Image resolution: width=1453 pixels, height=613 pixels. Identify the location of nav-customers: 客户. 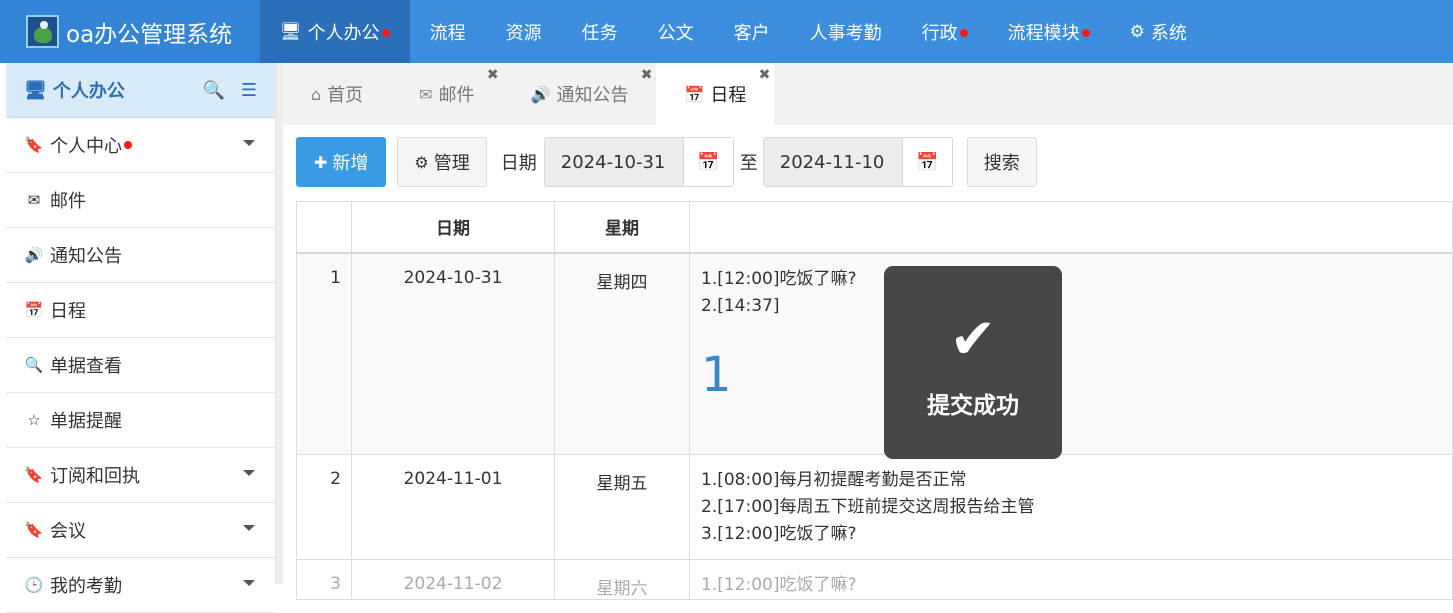
(752, 31).